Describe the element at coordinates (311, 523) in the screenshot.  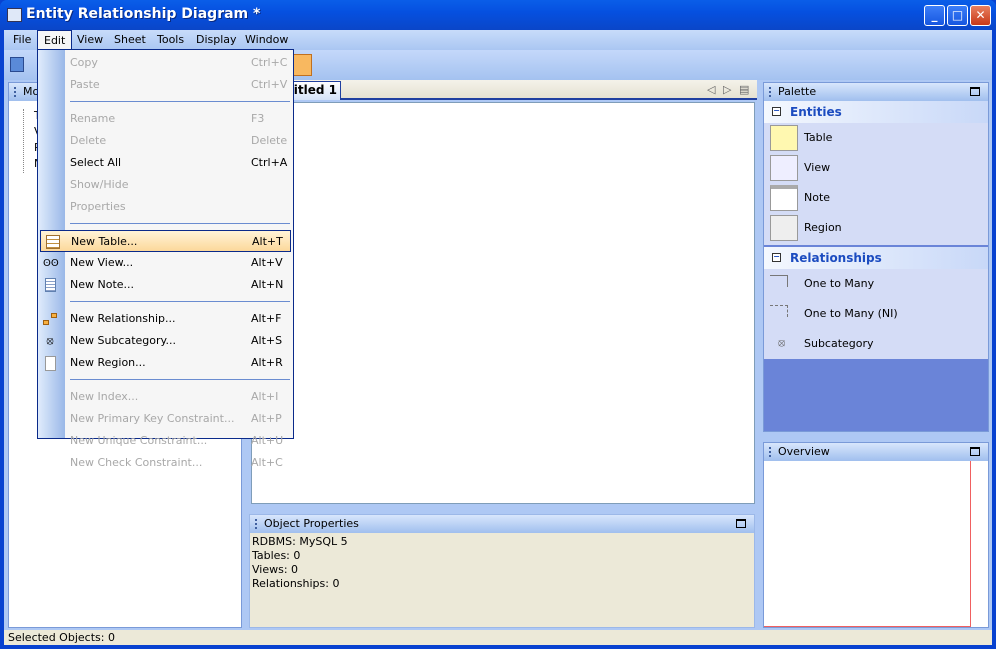
I see `object-properties-title: Object Properties` at that location.